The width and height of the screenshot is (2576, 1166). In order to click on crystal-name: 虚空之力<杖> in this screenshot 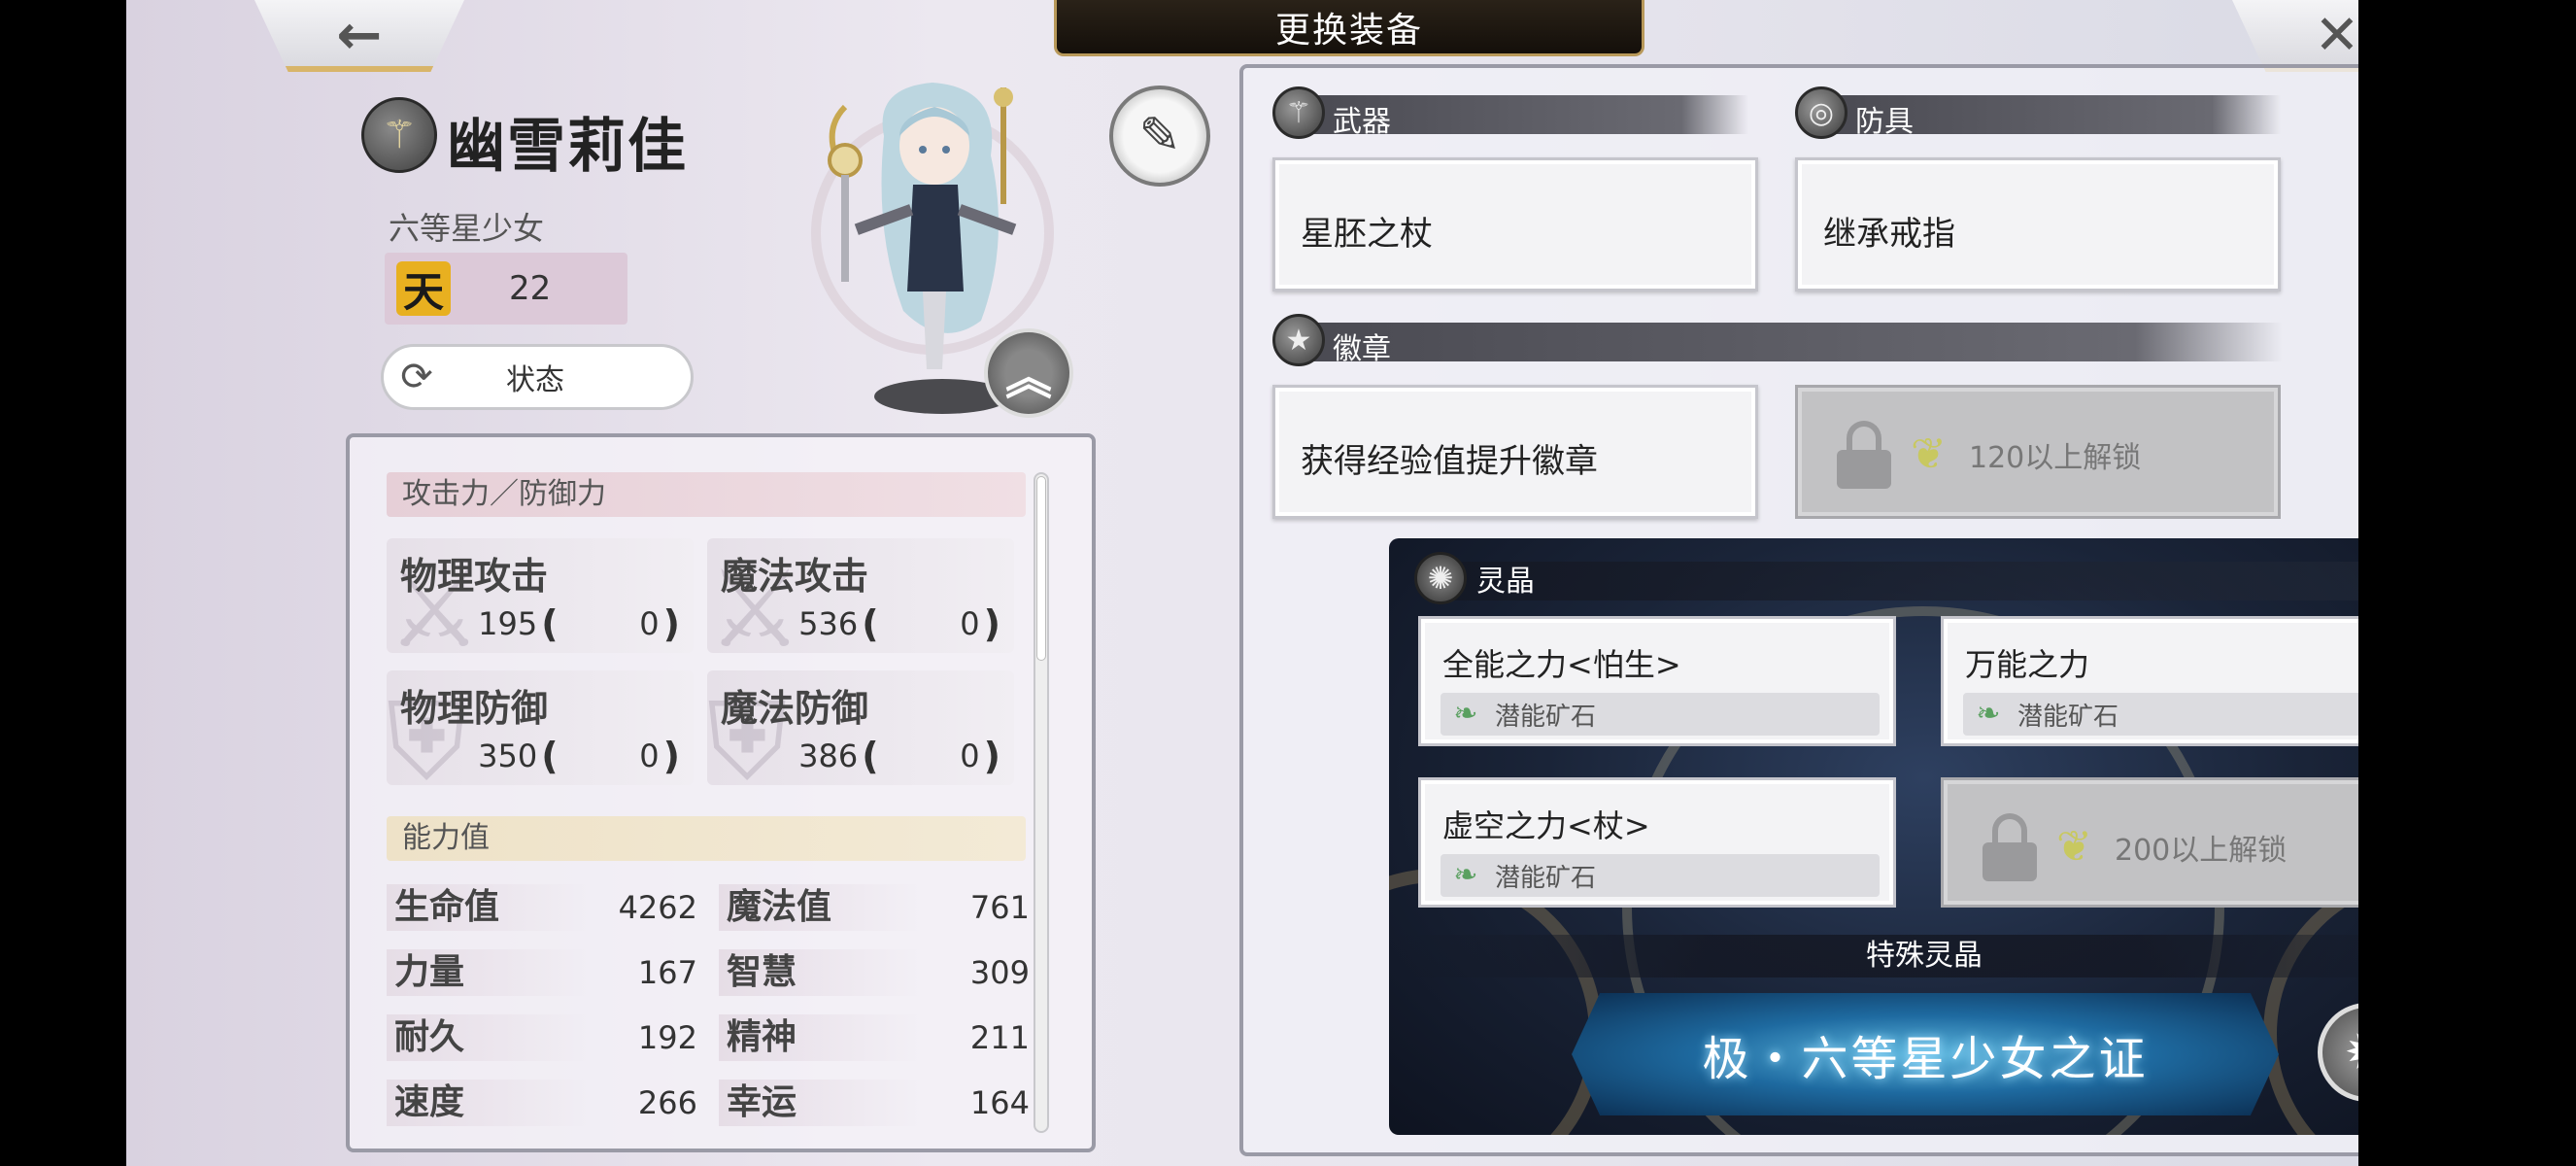, I will do `click(1546, 825)`.